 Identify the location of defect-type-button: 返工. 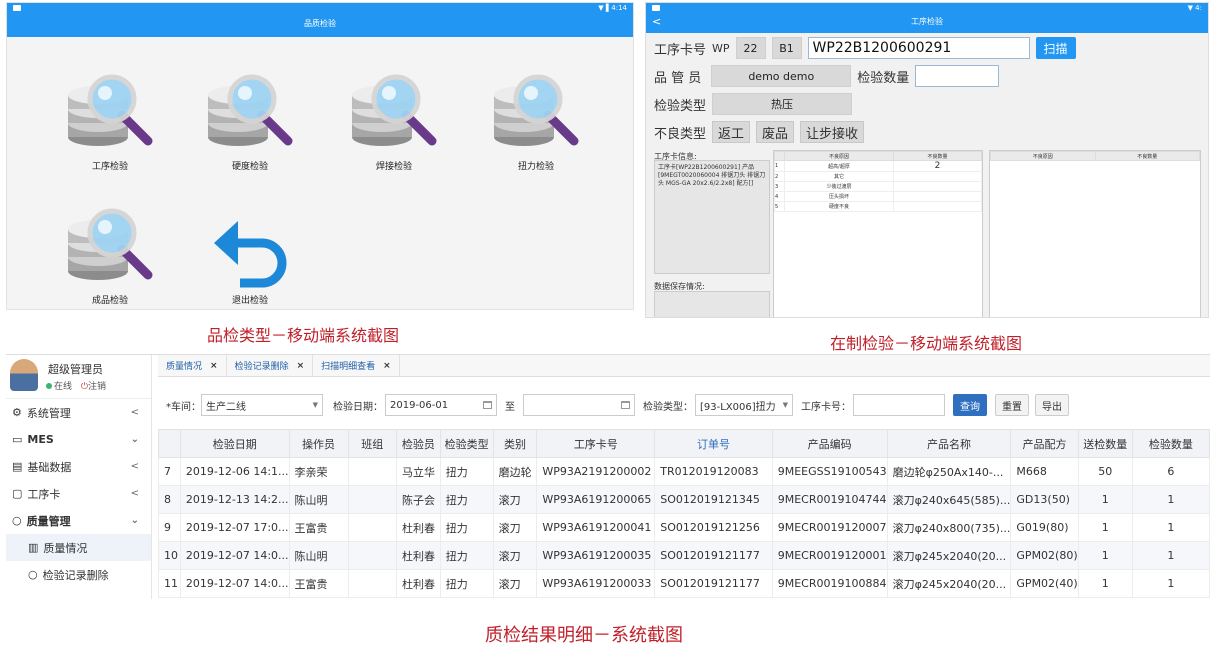
(731, 132).